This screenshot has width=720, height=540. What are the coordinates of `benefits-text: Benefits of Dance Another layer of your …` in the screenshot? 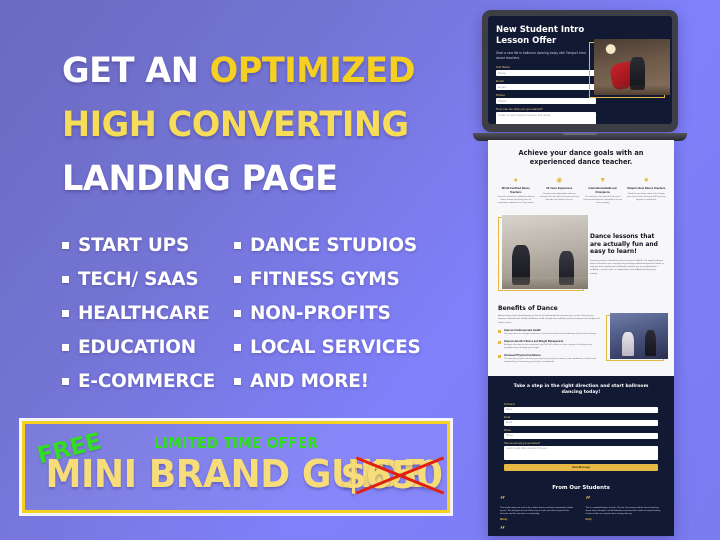 It's located at (549, 336).